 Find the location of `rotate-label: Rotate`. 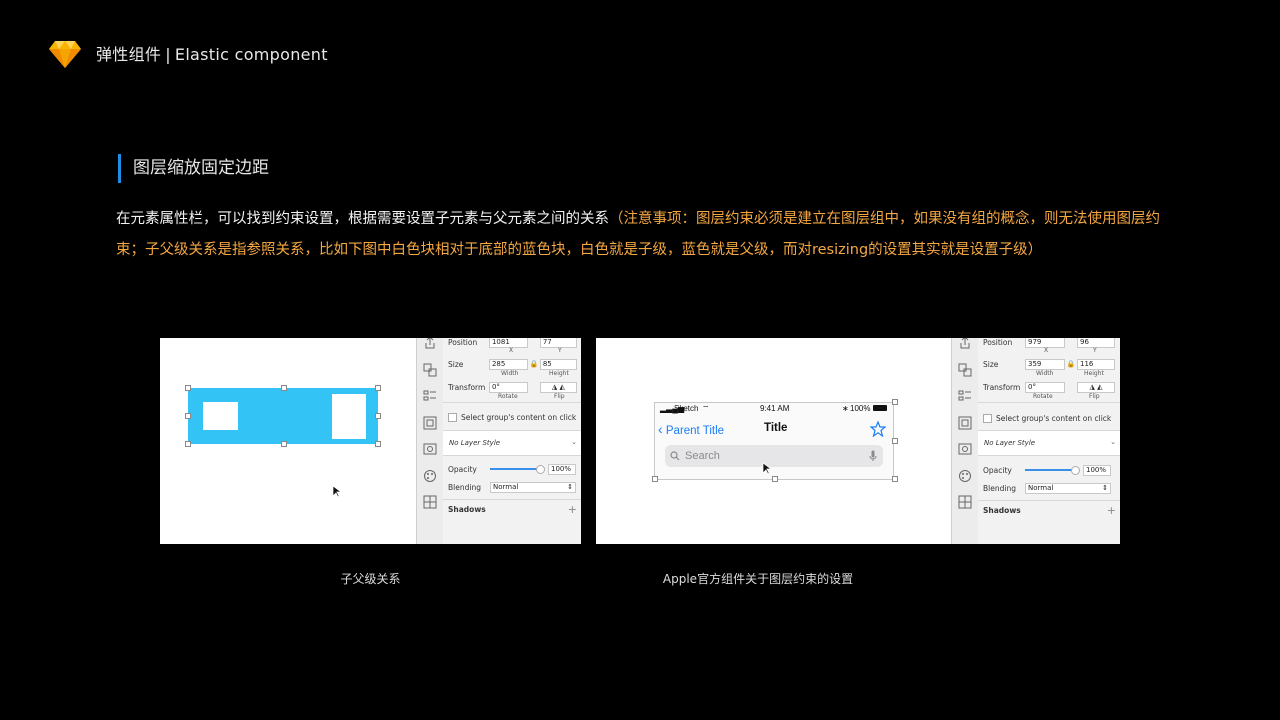

rotate-label: Rotate is located at coordinates (1043, 396).